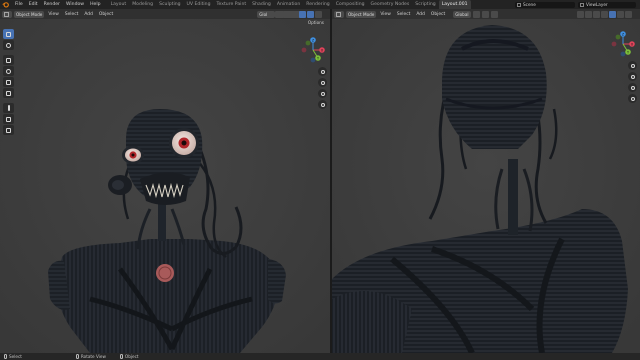 The image size is (640, 360). Describe the element at coordinates (8, 108) in the screenshot. I see `annotate-tool` at that location.